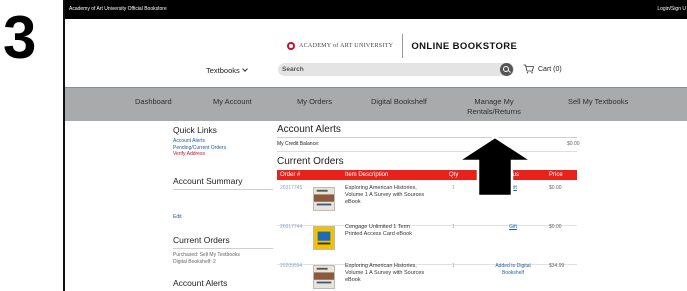  Describe the element at coordinates (223, 154) in the screenshot. I see `quick-link-verify-address: Verify Address` at that location.